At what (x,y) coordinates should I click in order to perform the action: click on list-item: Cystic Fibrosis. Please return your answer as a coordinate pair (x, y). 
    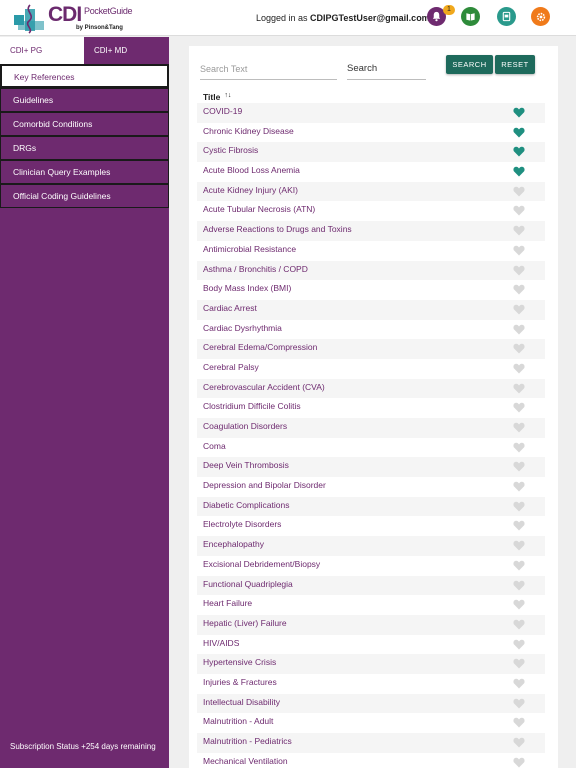
    Looking at the image, I should click on (371, 152).